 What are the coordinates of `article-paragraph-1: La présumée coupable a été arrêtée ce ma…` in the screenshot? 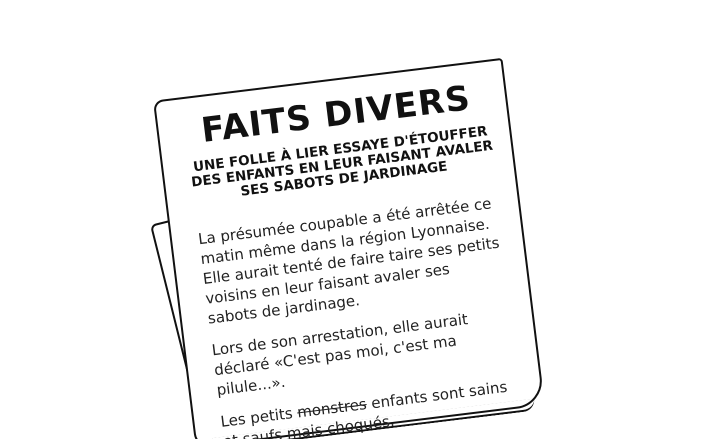 It's located at (354, 260).